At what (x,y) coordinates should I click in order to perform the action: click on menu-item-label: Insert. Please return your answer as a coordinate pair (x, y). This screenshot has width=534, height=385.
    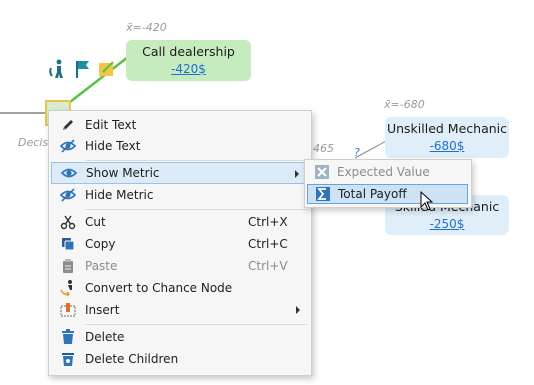
    Looking at the image, I should click on (102, 310).